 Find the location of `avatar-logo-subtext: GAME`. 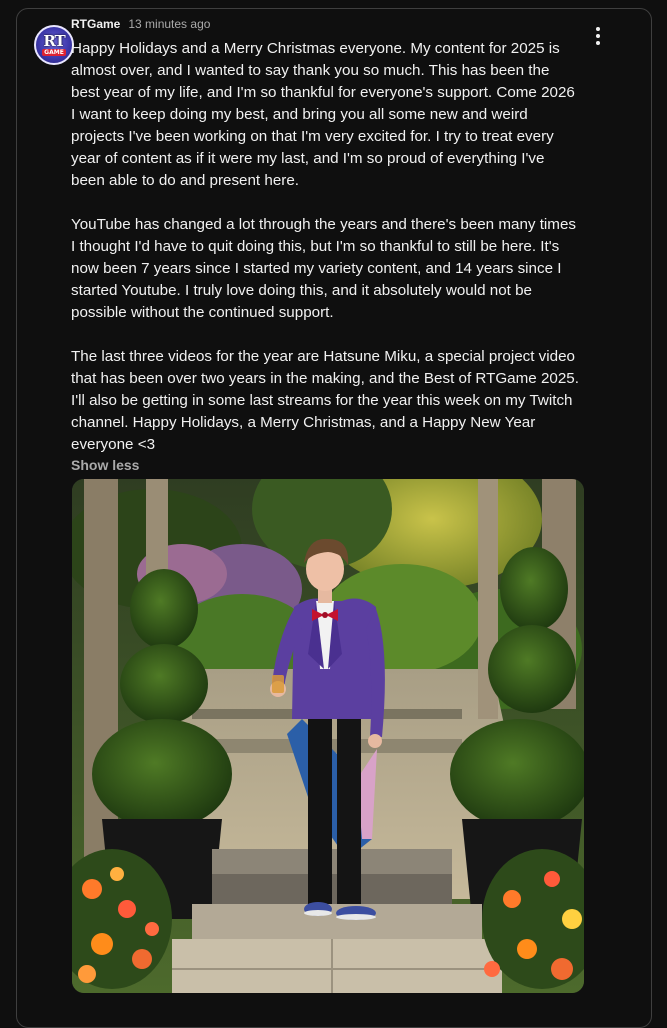

avatar-logo-subtext: GAME is located at coordinates (54, 52).